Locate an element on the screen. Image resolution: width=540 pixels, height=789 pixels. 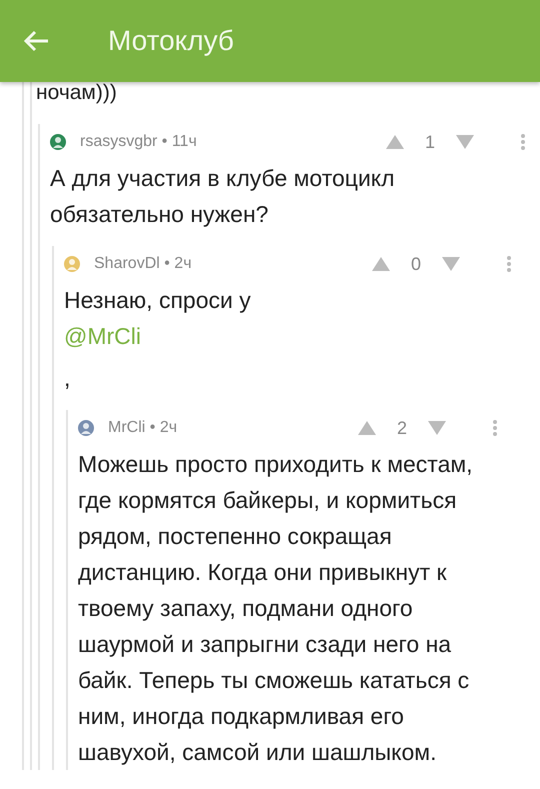
comment-meta: SharovDl • 2ч is located at coordinates (143, 264).